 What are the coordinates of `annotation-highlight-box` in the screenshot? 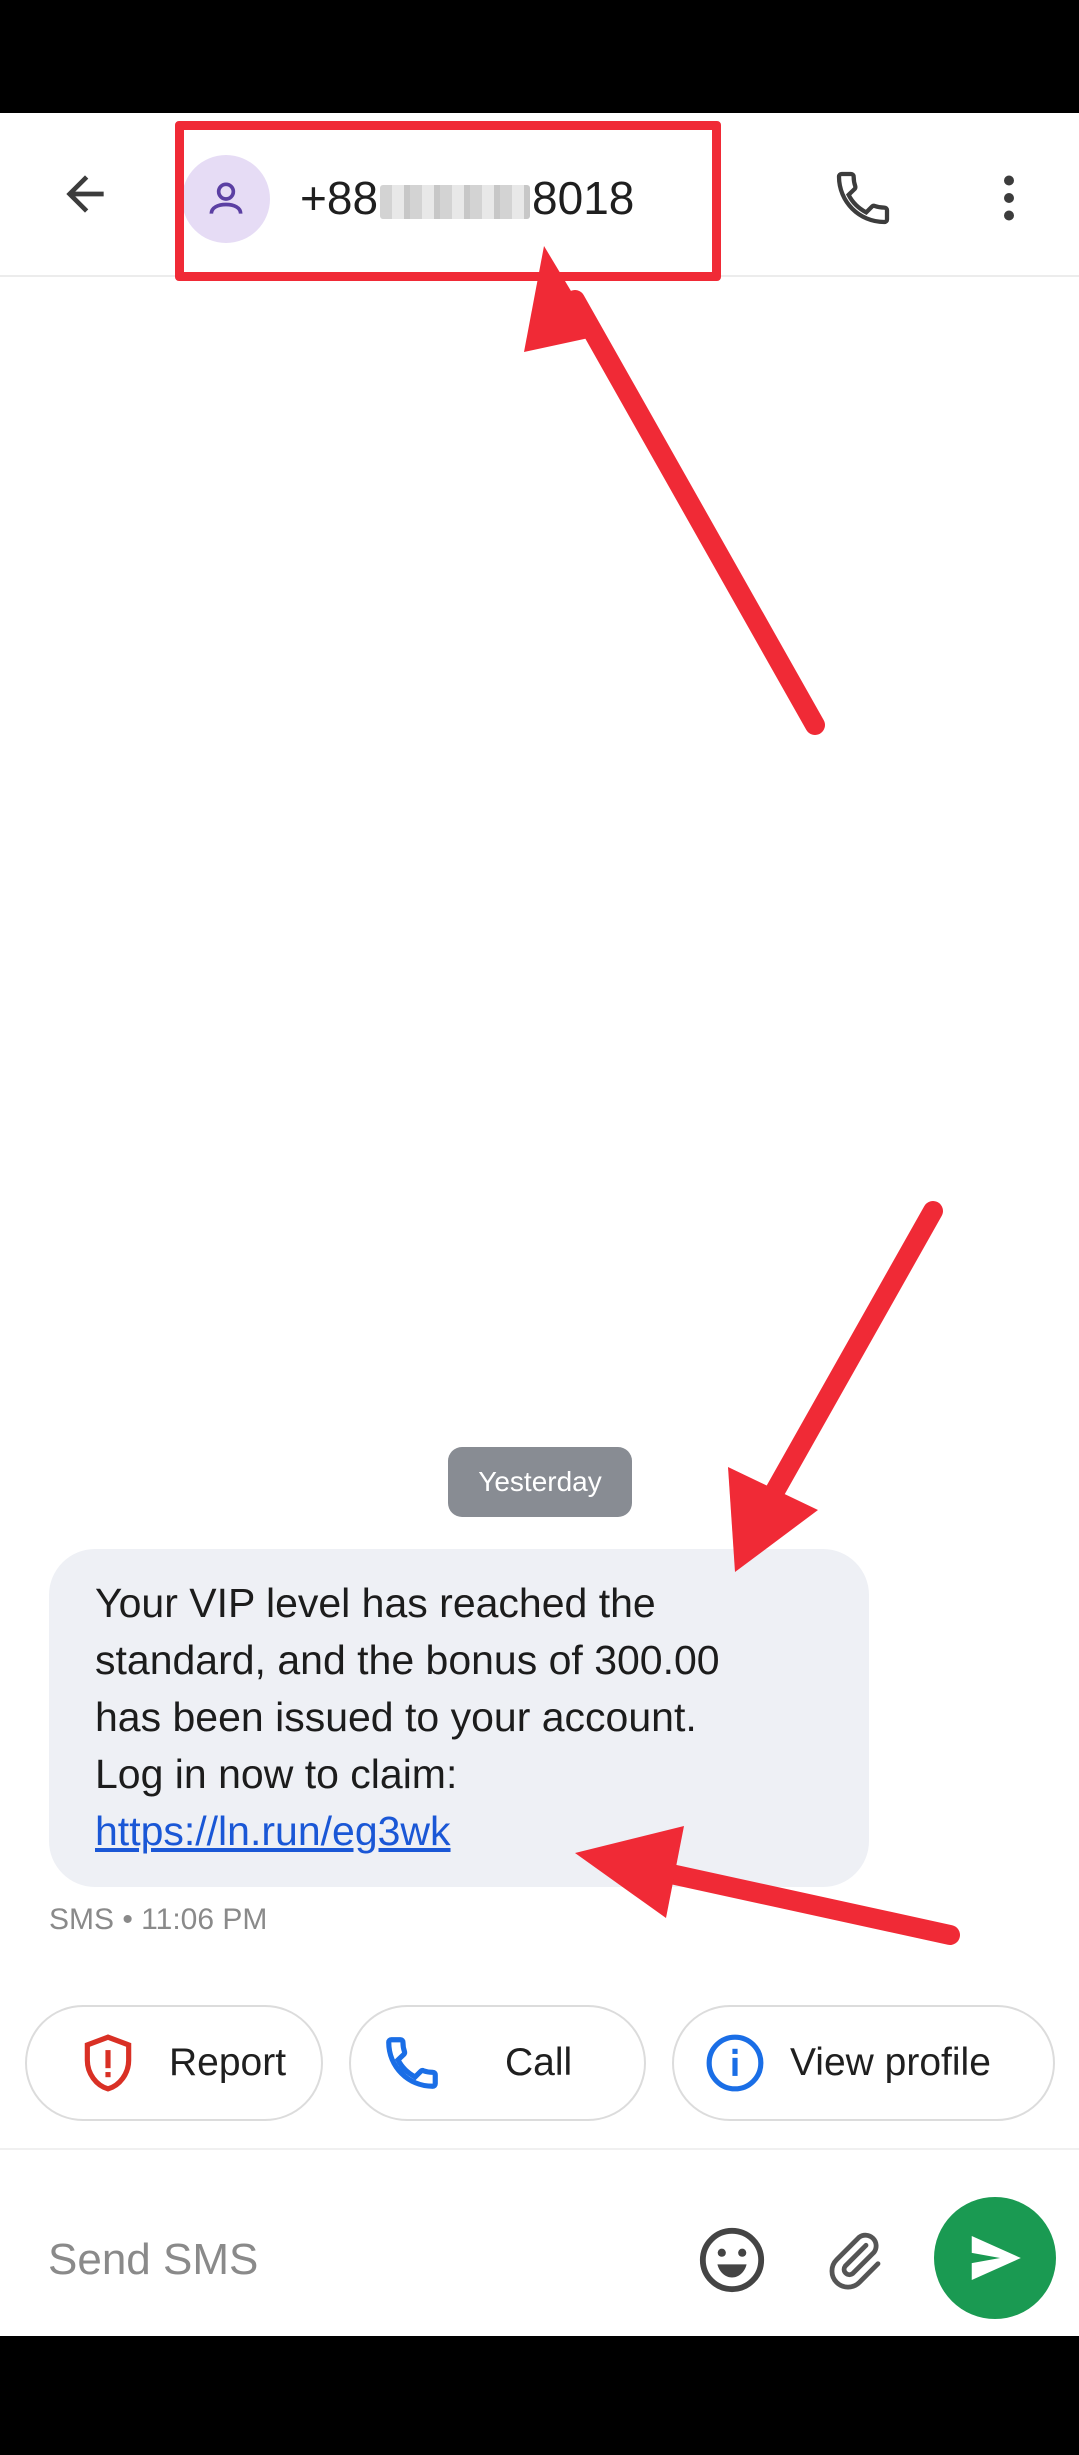 It's located at (448, 201).